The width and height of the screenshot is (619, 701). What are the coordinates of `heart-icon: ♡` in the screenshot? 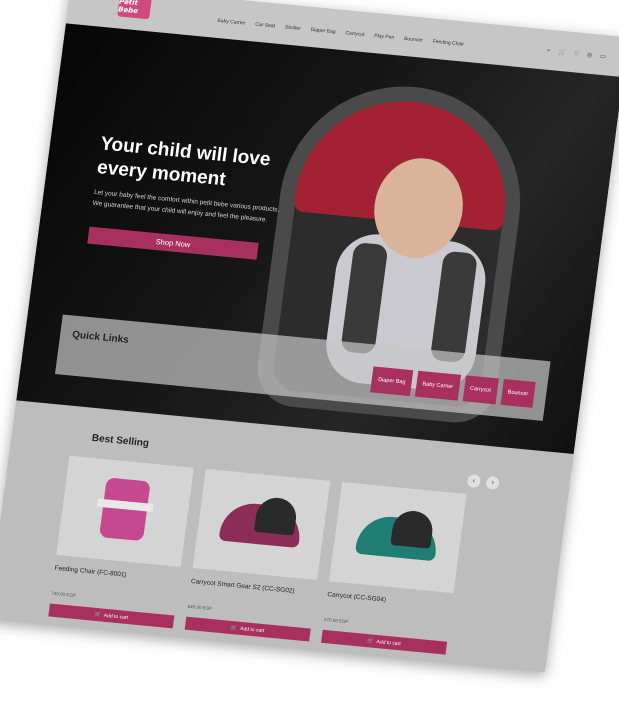 It's located at (576, 53).